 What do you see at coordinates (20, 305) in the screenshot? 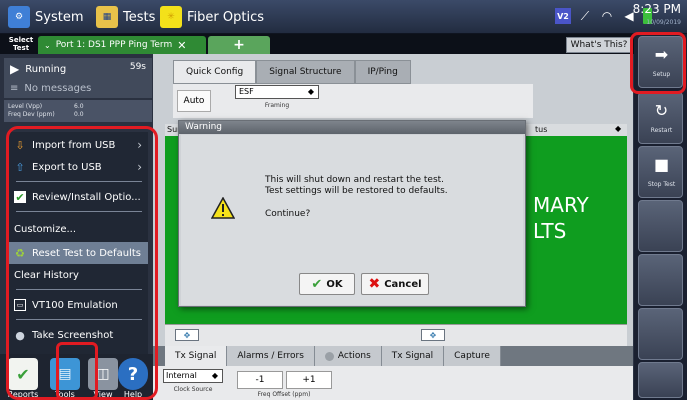
I see `terminal-icon: ▭` at bounding box center [20, 305].